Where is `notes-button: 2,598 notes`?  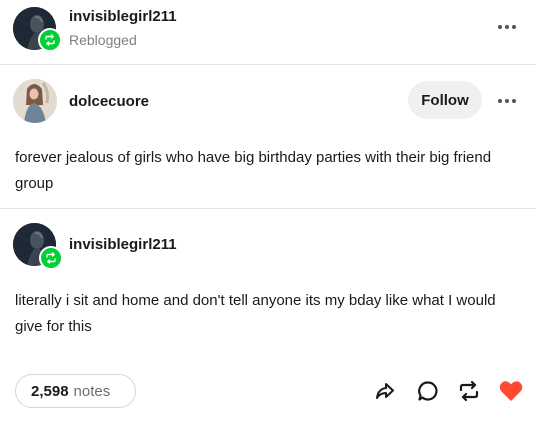
notes-button: 2,598 notes is located at coordinates (75, 391).